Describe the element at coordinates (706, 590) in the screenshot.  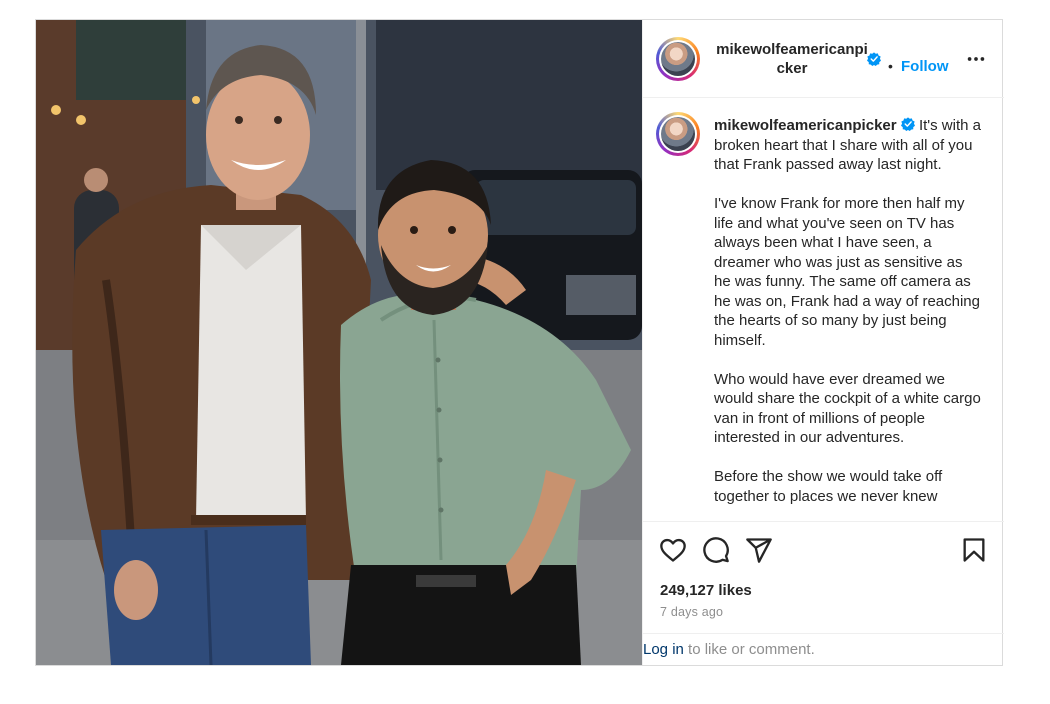
I see `likes-count: 249,127 likes` at that location.